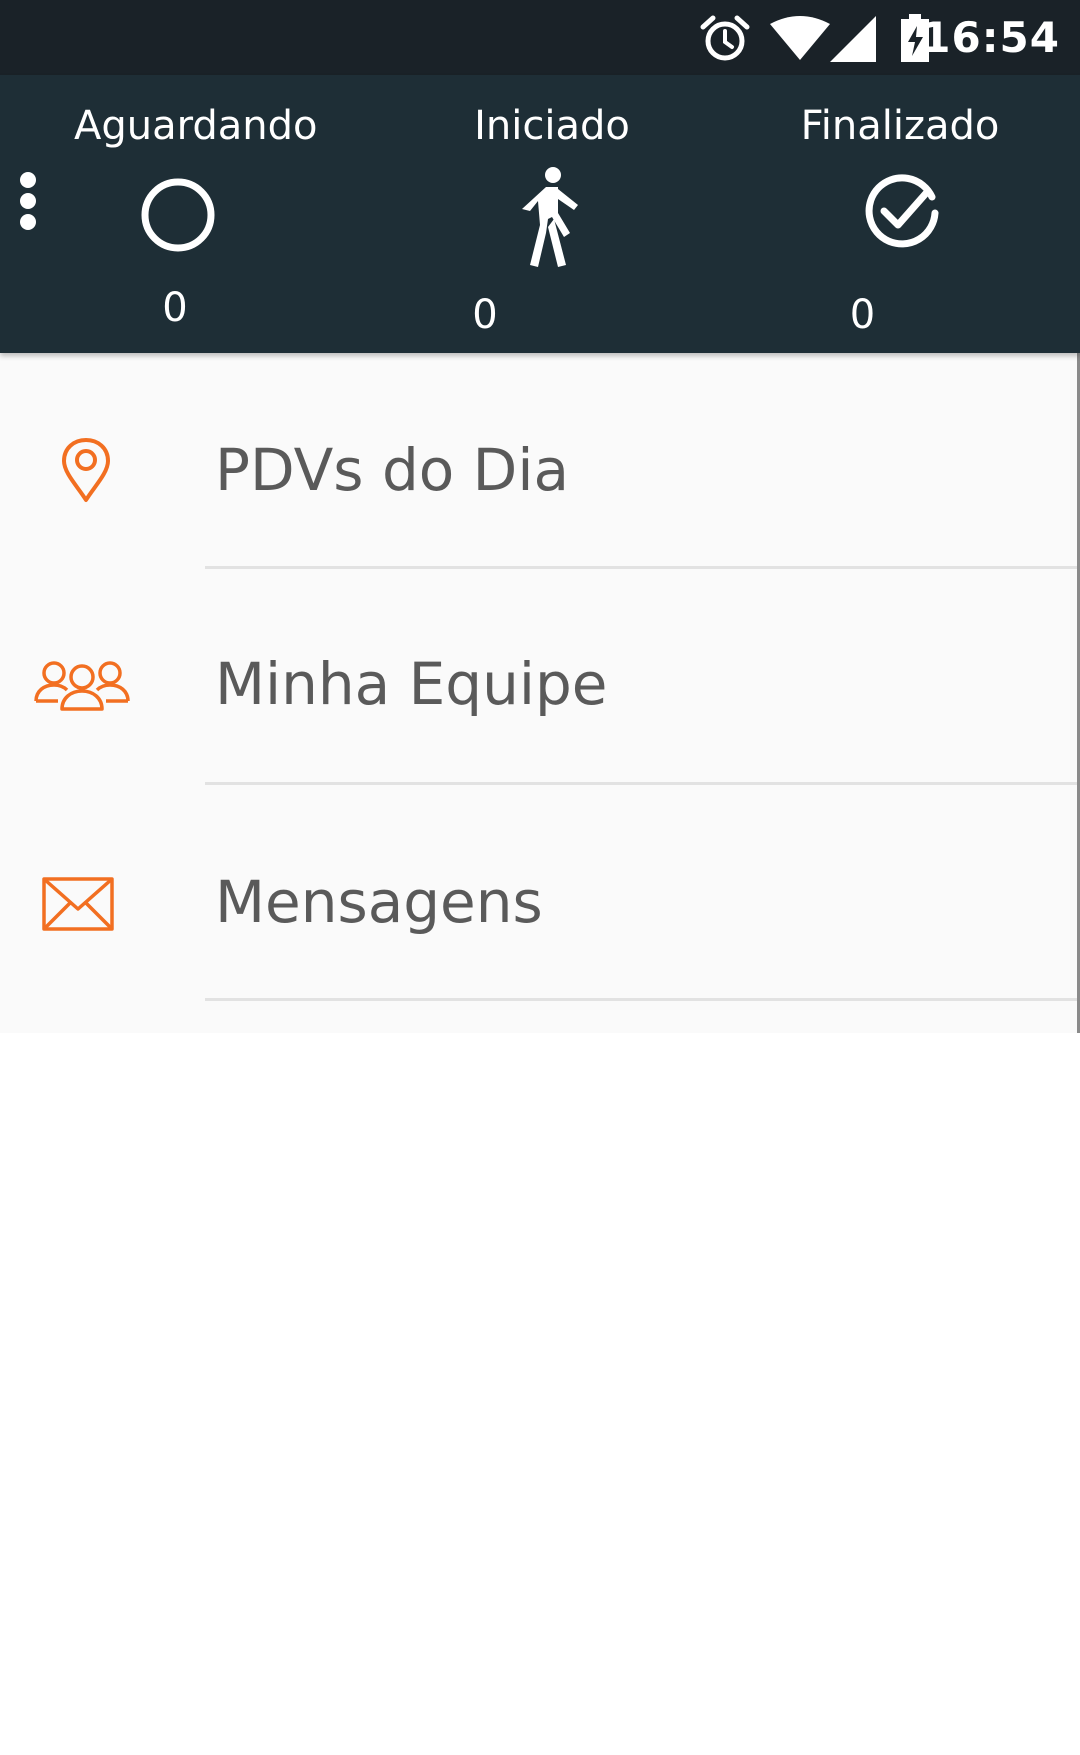 Image resolution: width=1080 pixels, height=1755 pixels. I want to click on status-iniciado: Iniciado 0, so click(540, 214).